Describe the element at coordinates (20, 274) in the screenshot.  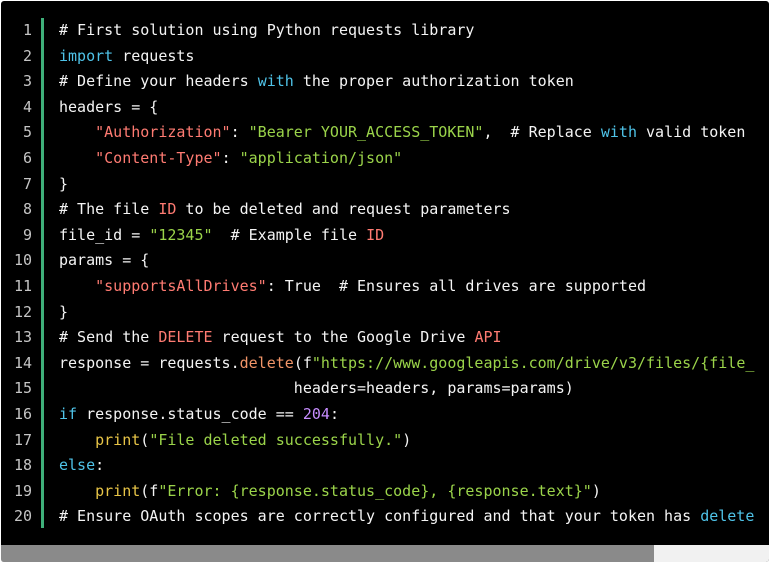
I see `line-number-gutter: 1 2 3 4 5 6 7 8 9 10 11 12 13 14 15 16 17 18 19 20` at that location.